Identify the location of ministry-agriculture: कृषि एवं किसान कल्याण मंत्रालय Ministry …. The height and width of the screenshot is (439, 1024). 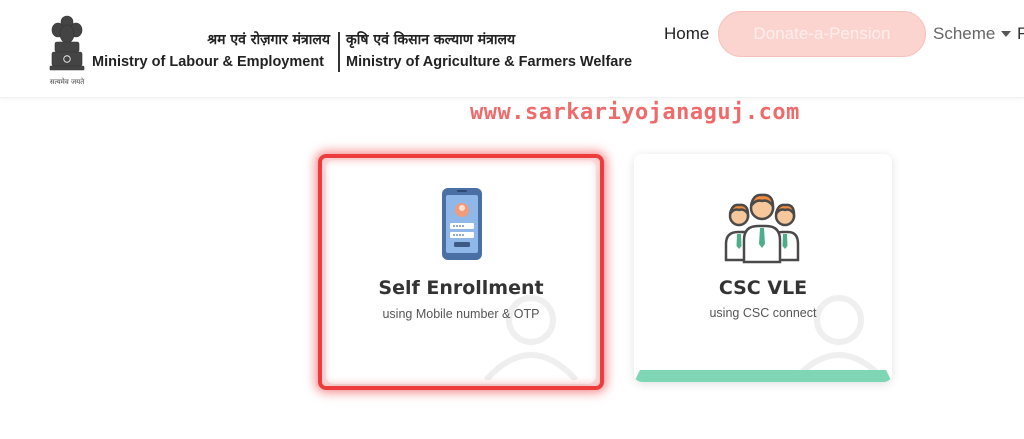
(496, 54).